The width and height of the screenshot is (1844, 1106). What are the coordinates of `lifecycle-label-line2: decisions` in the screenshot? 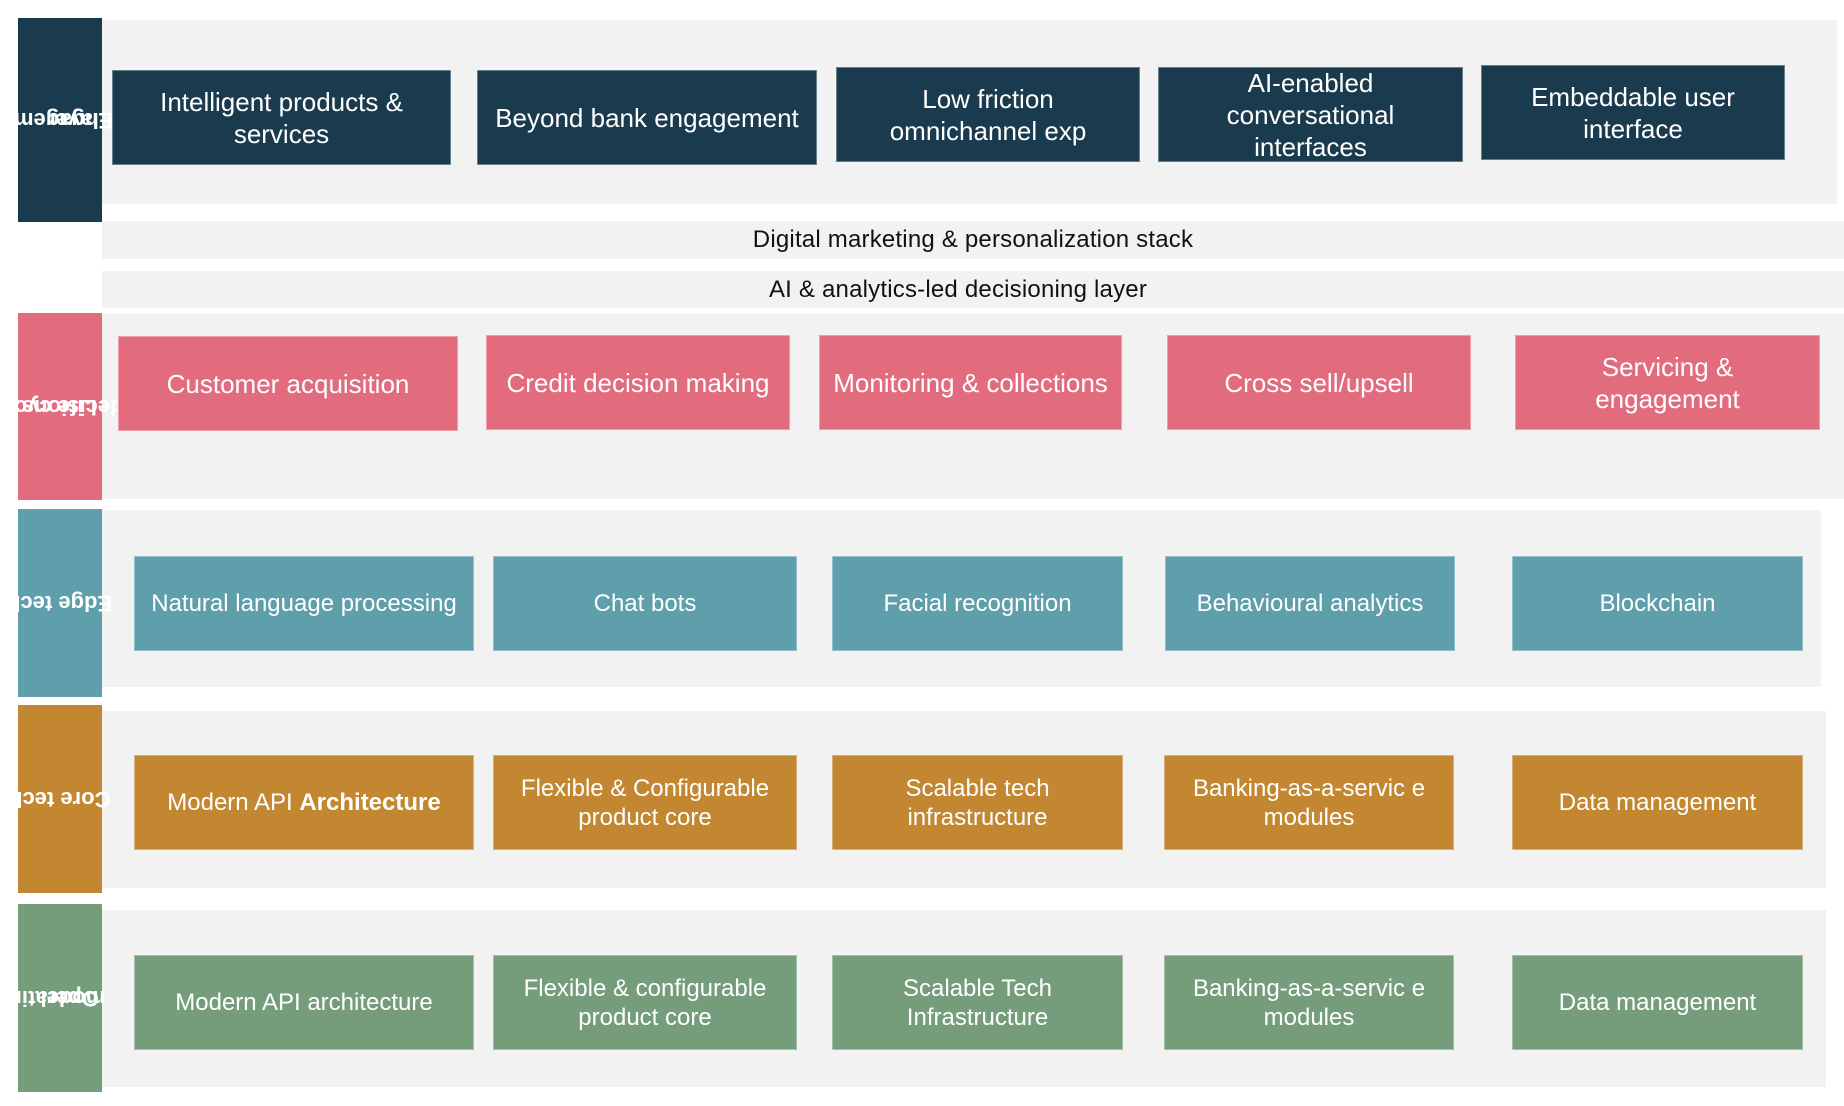 It's located at (73, 407).